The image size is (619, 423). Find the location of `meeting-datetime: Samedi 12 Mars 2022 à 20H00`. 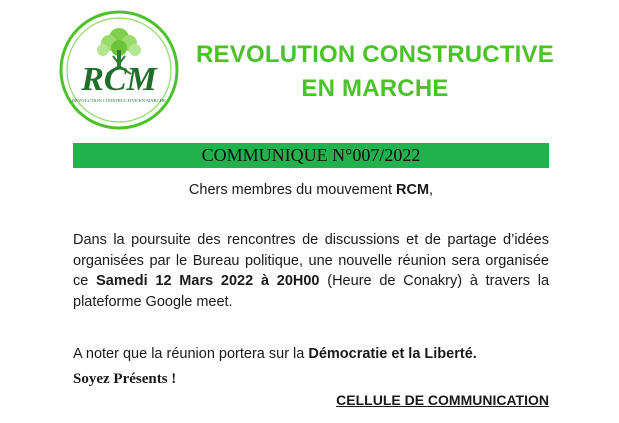

meeting-datetime: Samedi 12 Mars 2022 à 20H00 is located at coordinates (208, 281).